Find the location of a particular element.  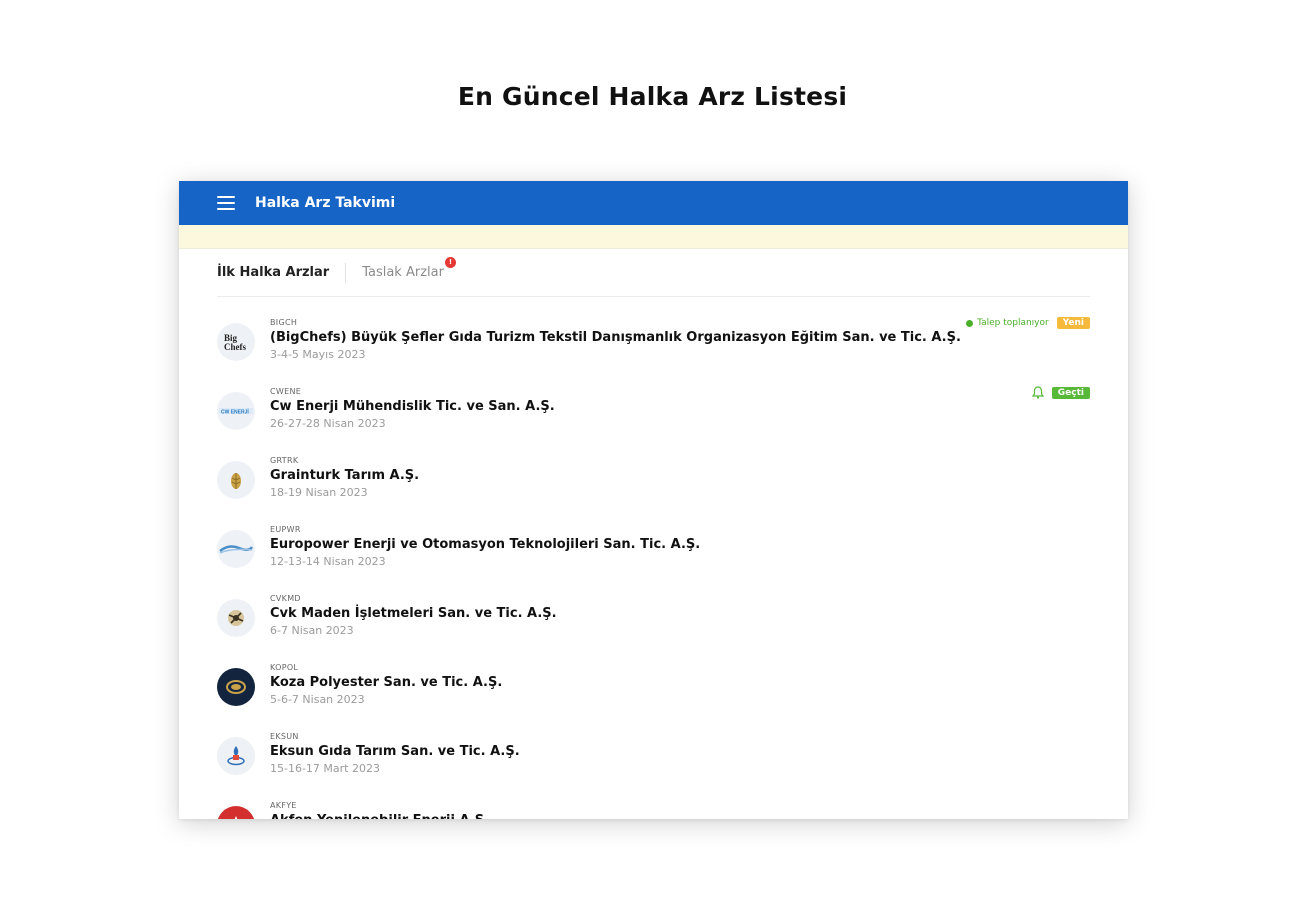

company-logo: Big Chefs is located at coordinates (236, 342).